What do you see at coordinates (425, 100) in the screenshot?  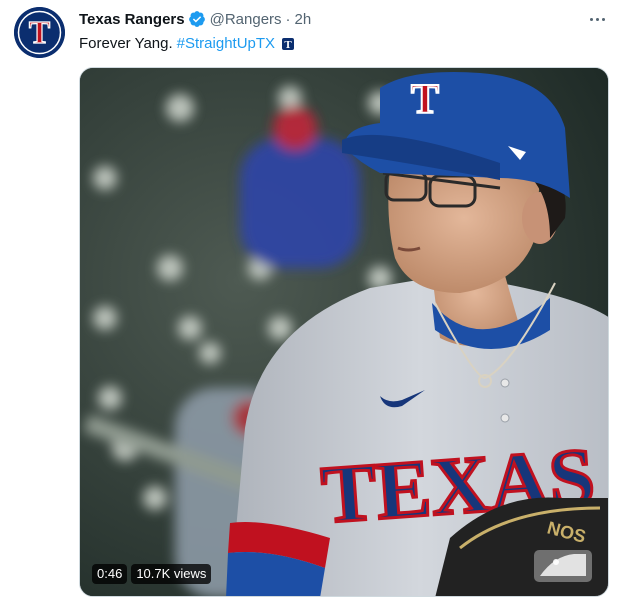 I see `cap-logo: T` at bounding box center [425, 100].